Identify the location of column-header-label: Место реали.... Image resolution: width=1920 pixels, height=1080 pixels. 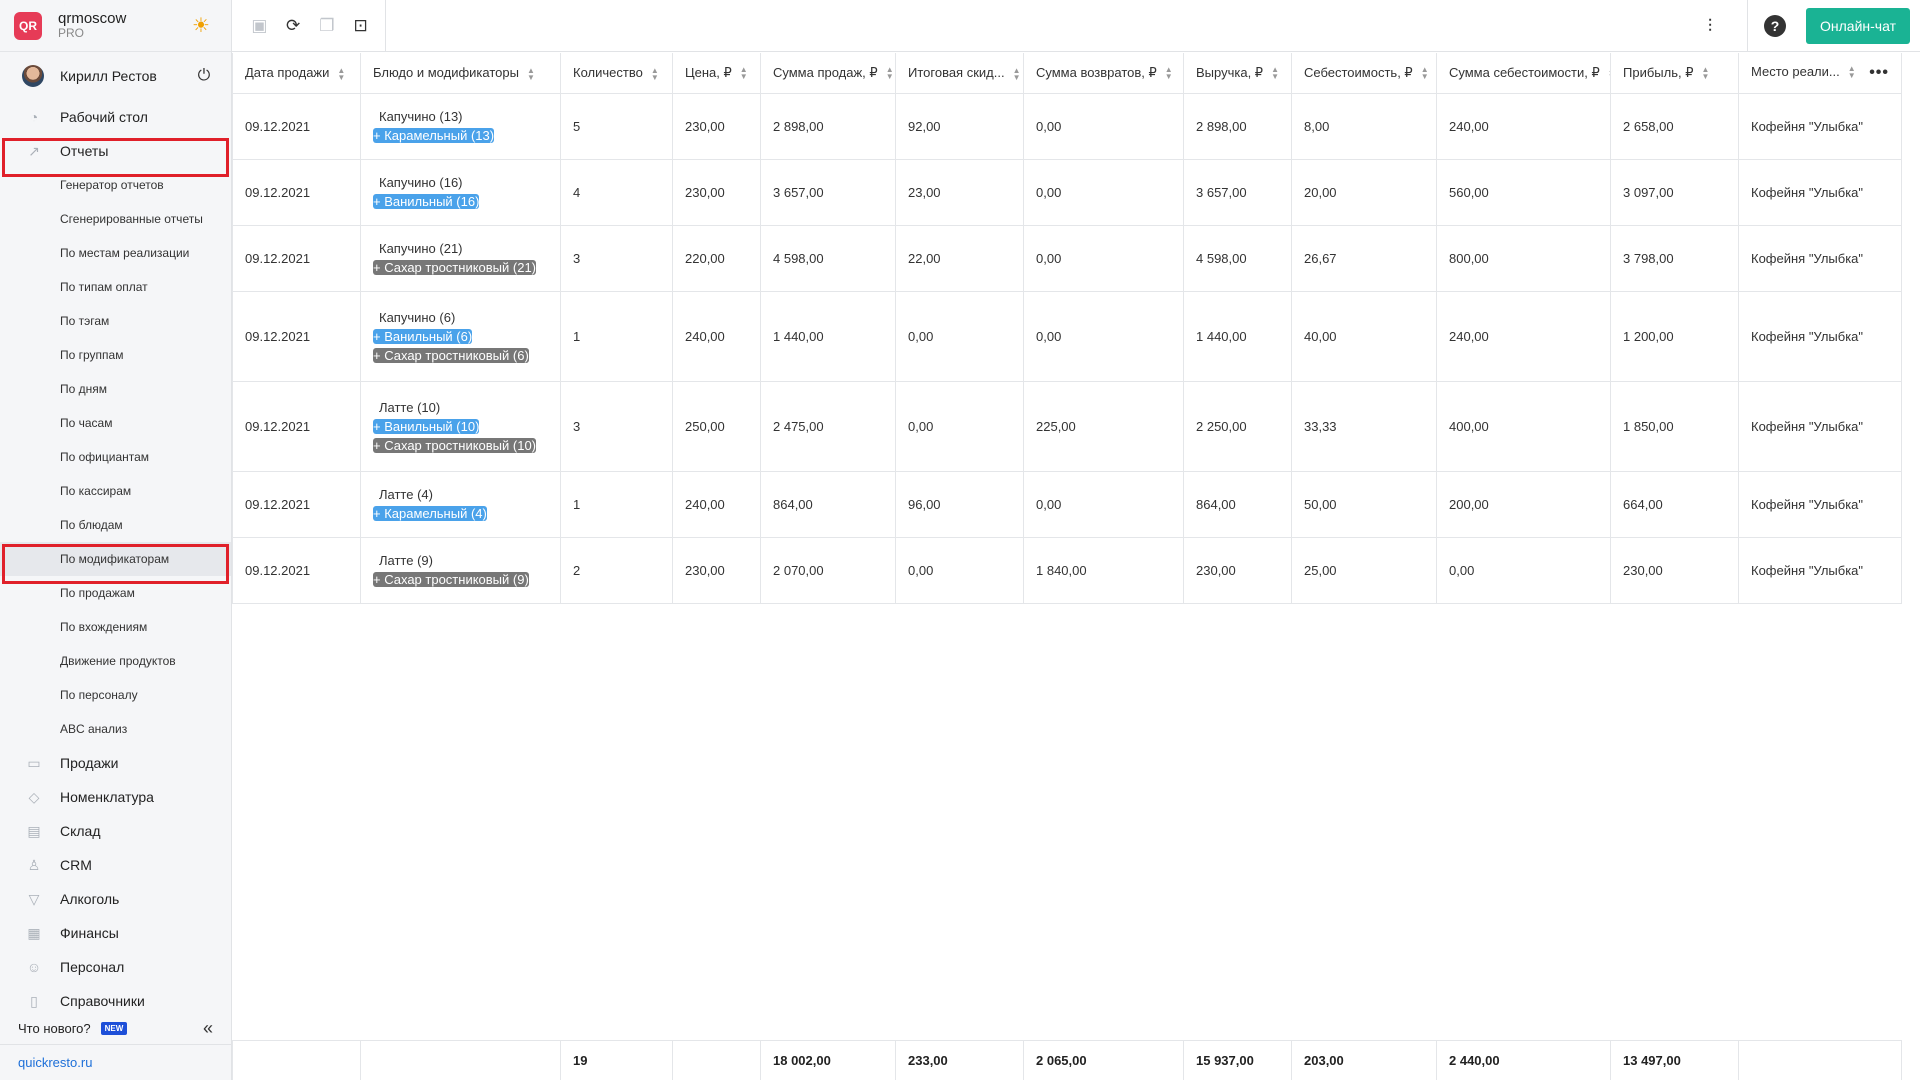
(1795, 71).